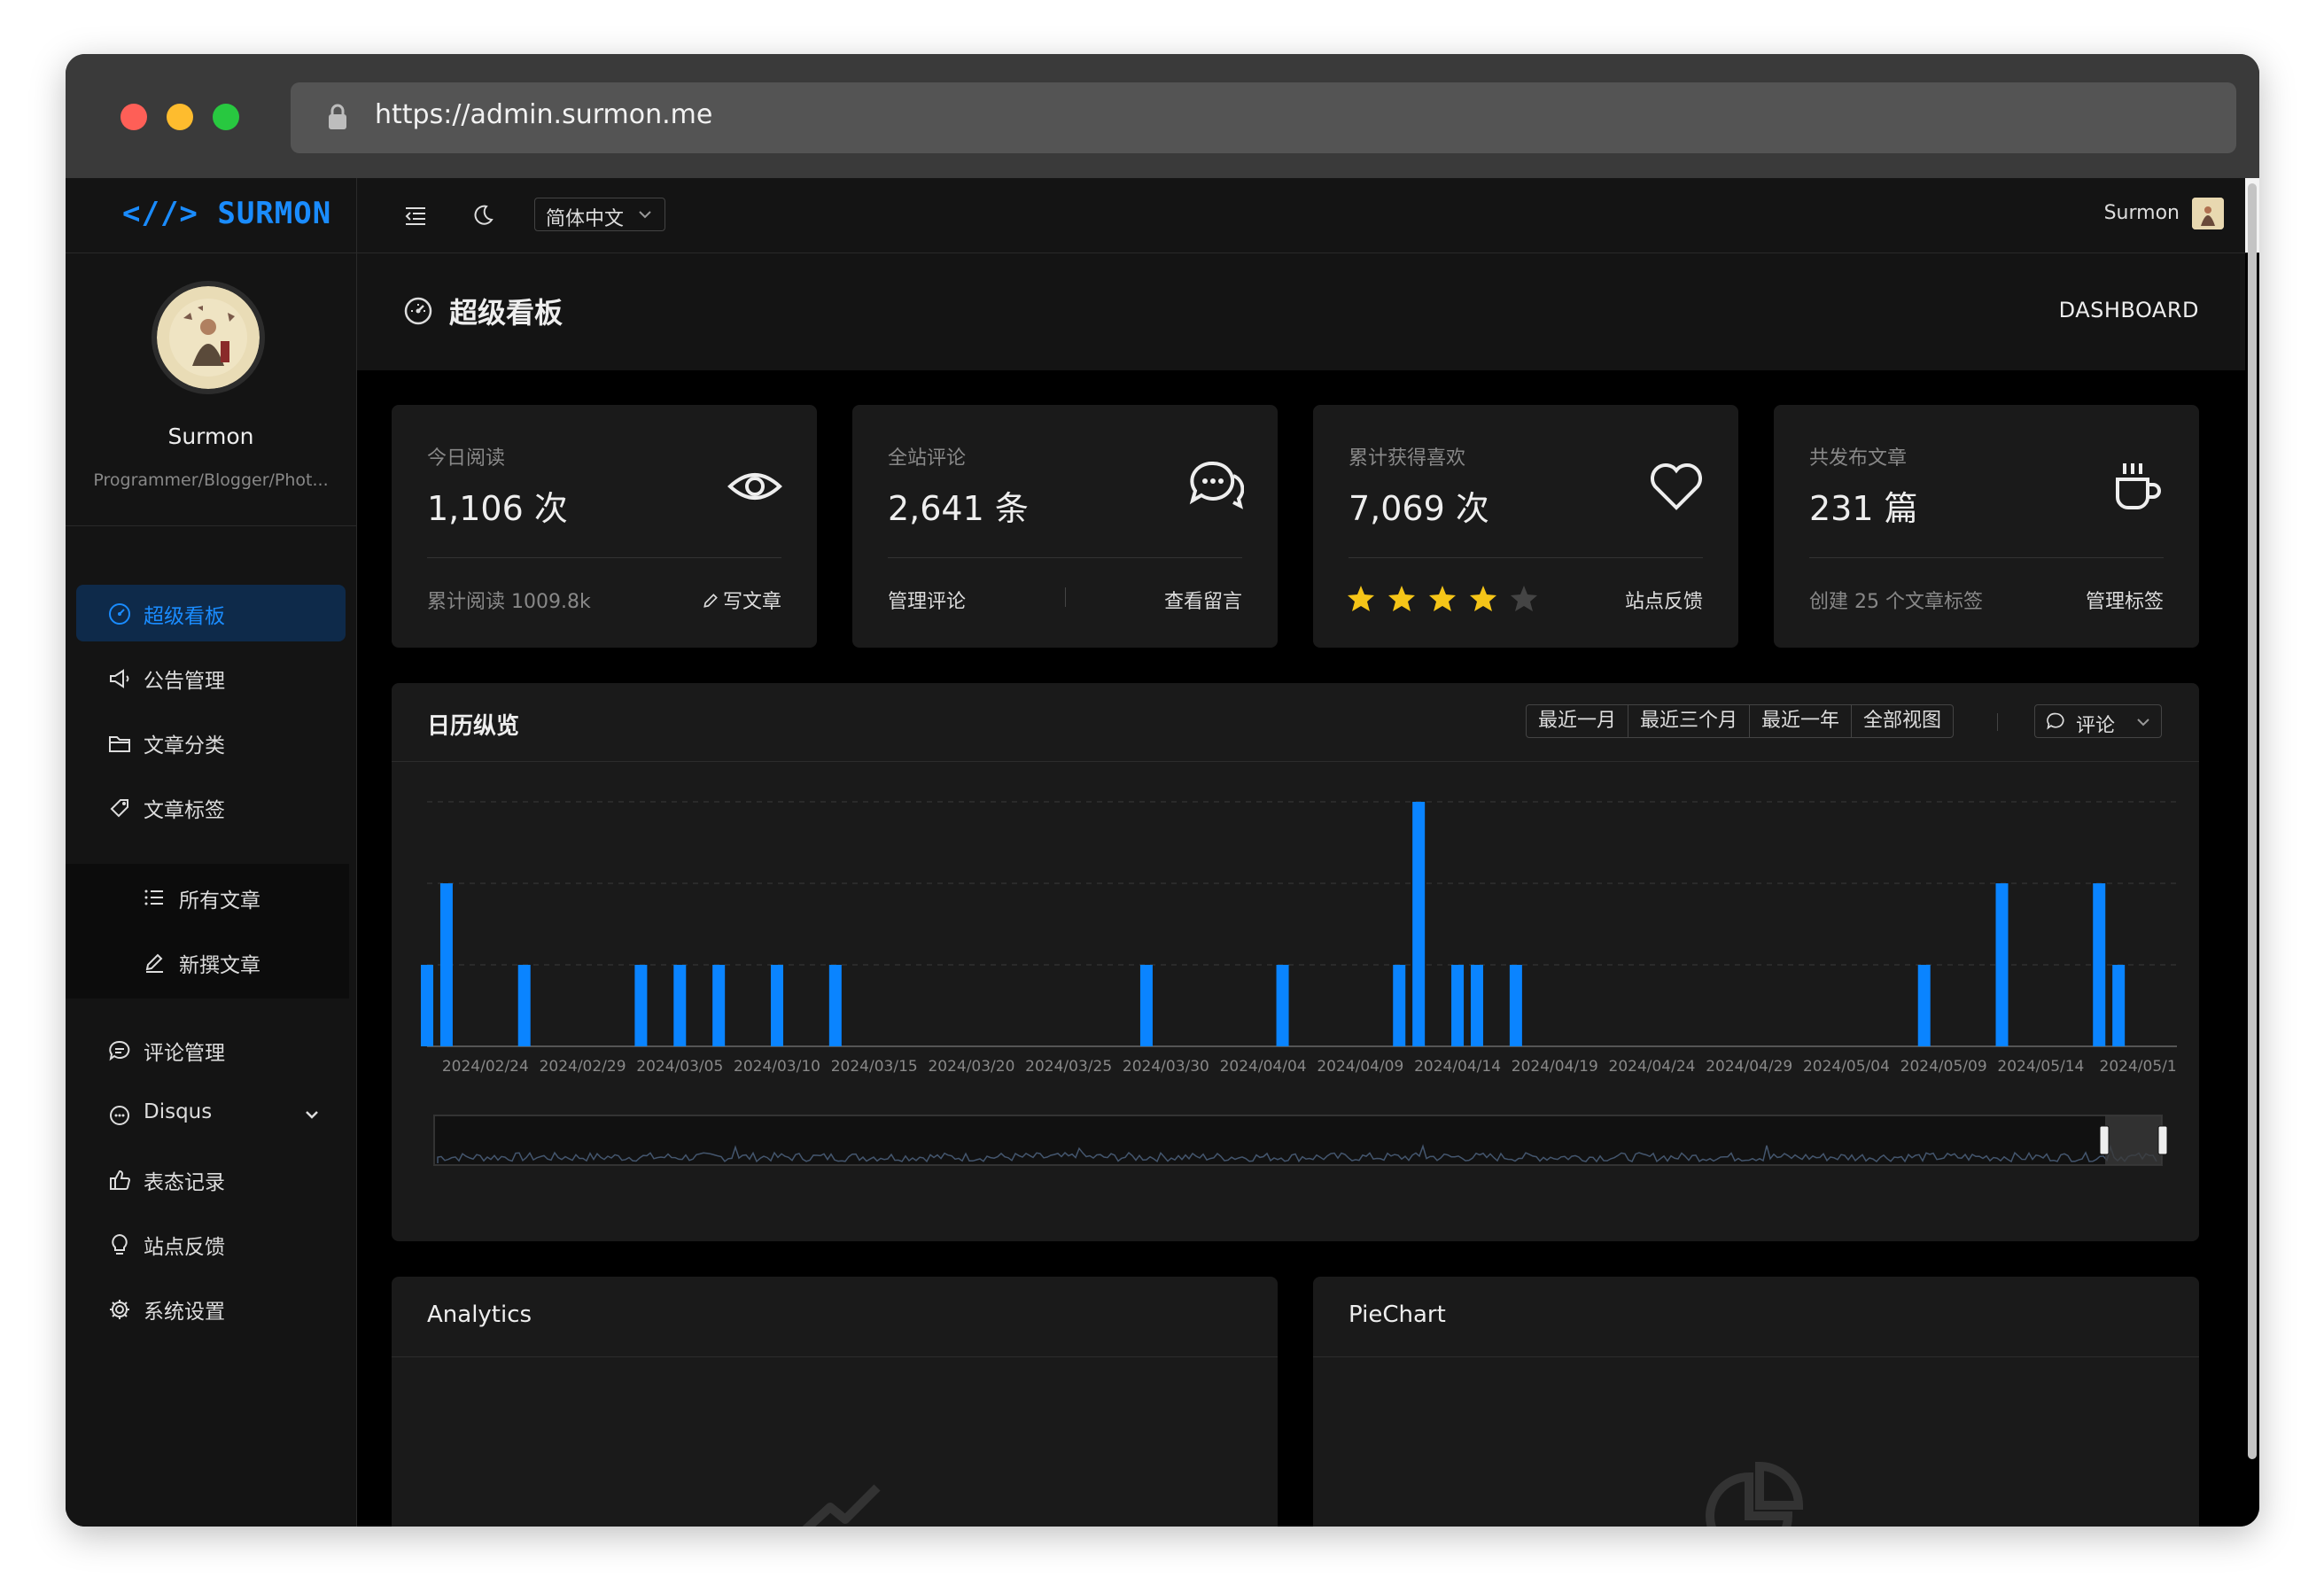 This screenshot has width=2324, height=1585. I want to click on chart-zoom-slider, so click(1301, 1140).